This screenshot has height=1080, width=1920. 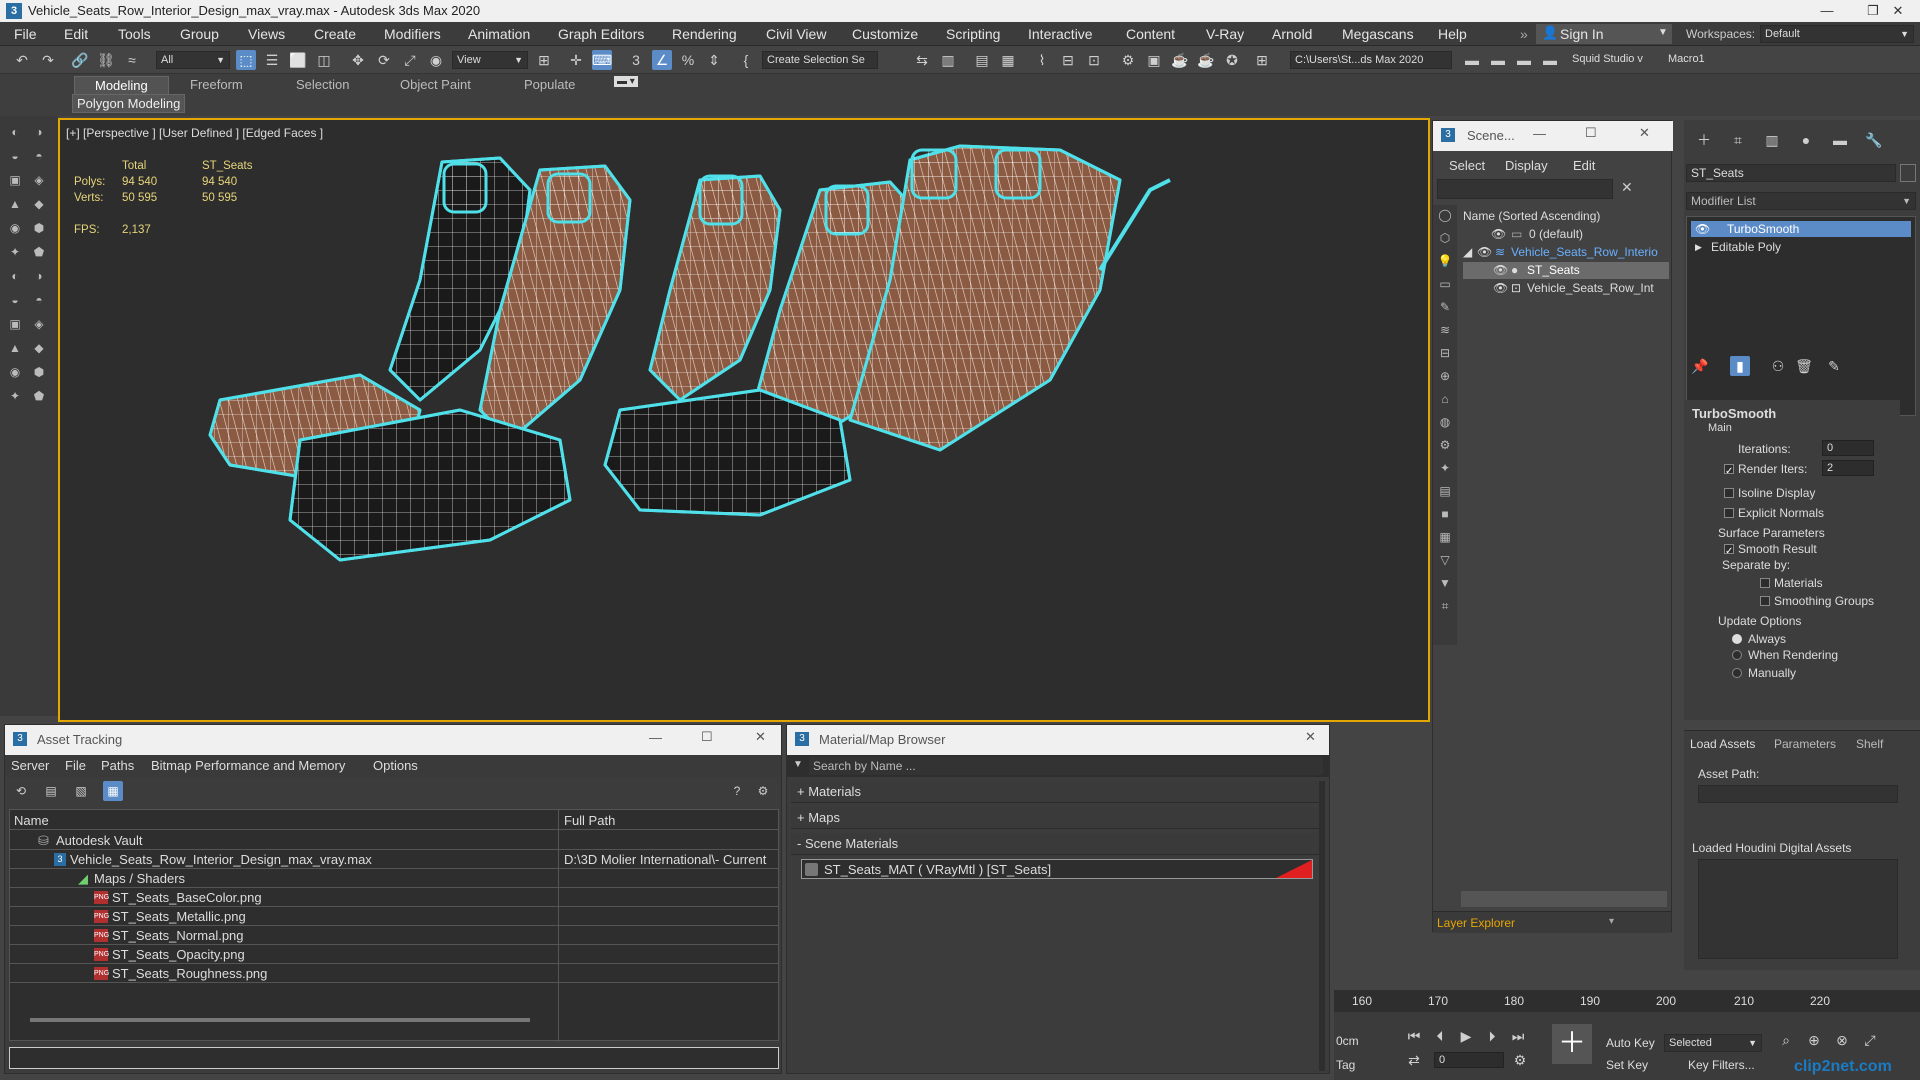 I want to click on scene-row-layer: ◢ 👁 ≋ Vehicle_Seats_Row_Interio, so click(x=1566, y=253).